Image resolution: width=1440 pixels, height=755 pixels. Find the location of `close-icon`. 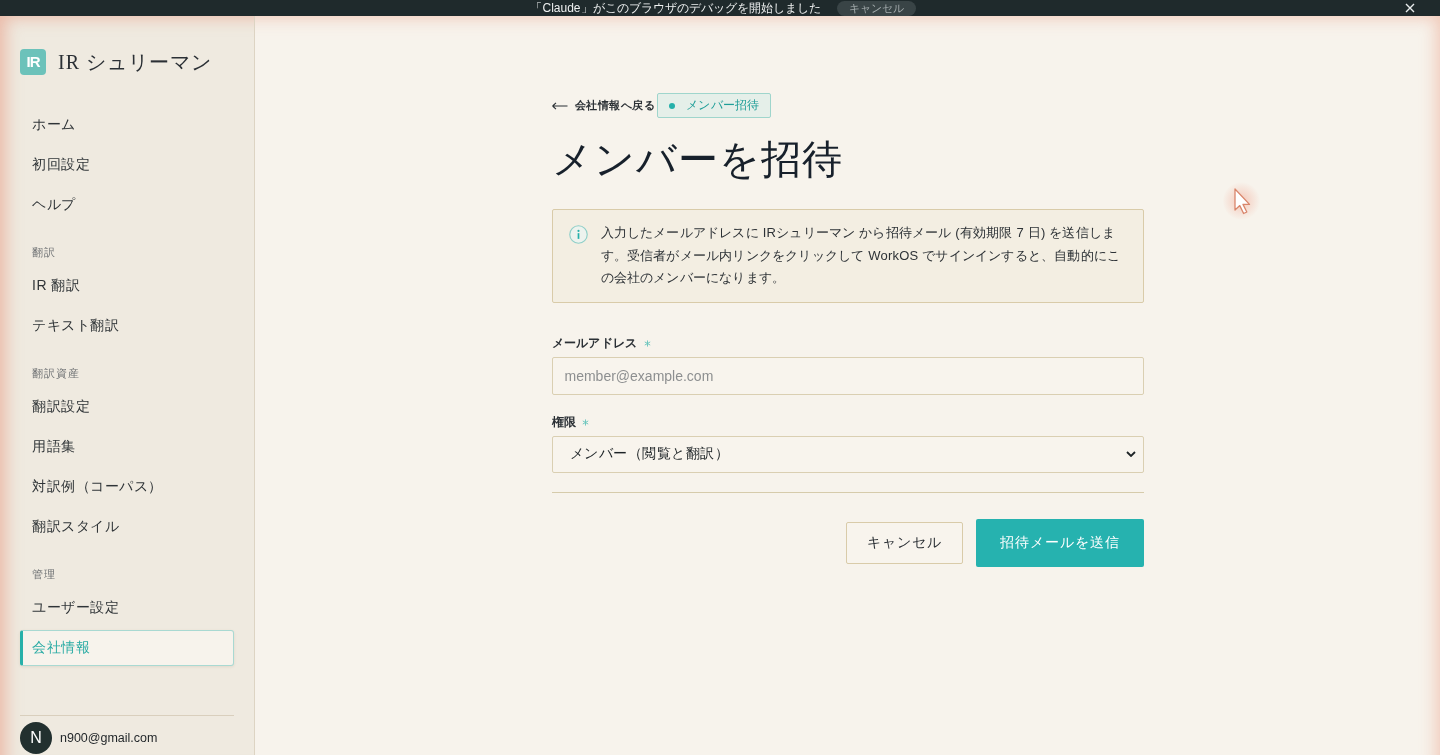

close-icon is located at coordinates (1410, 8).